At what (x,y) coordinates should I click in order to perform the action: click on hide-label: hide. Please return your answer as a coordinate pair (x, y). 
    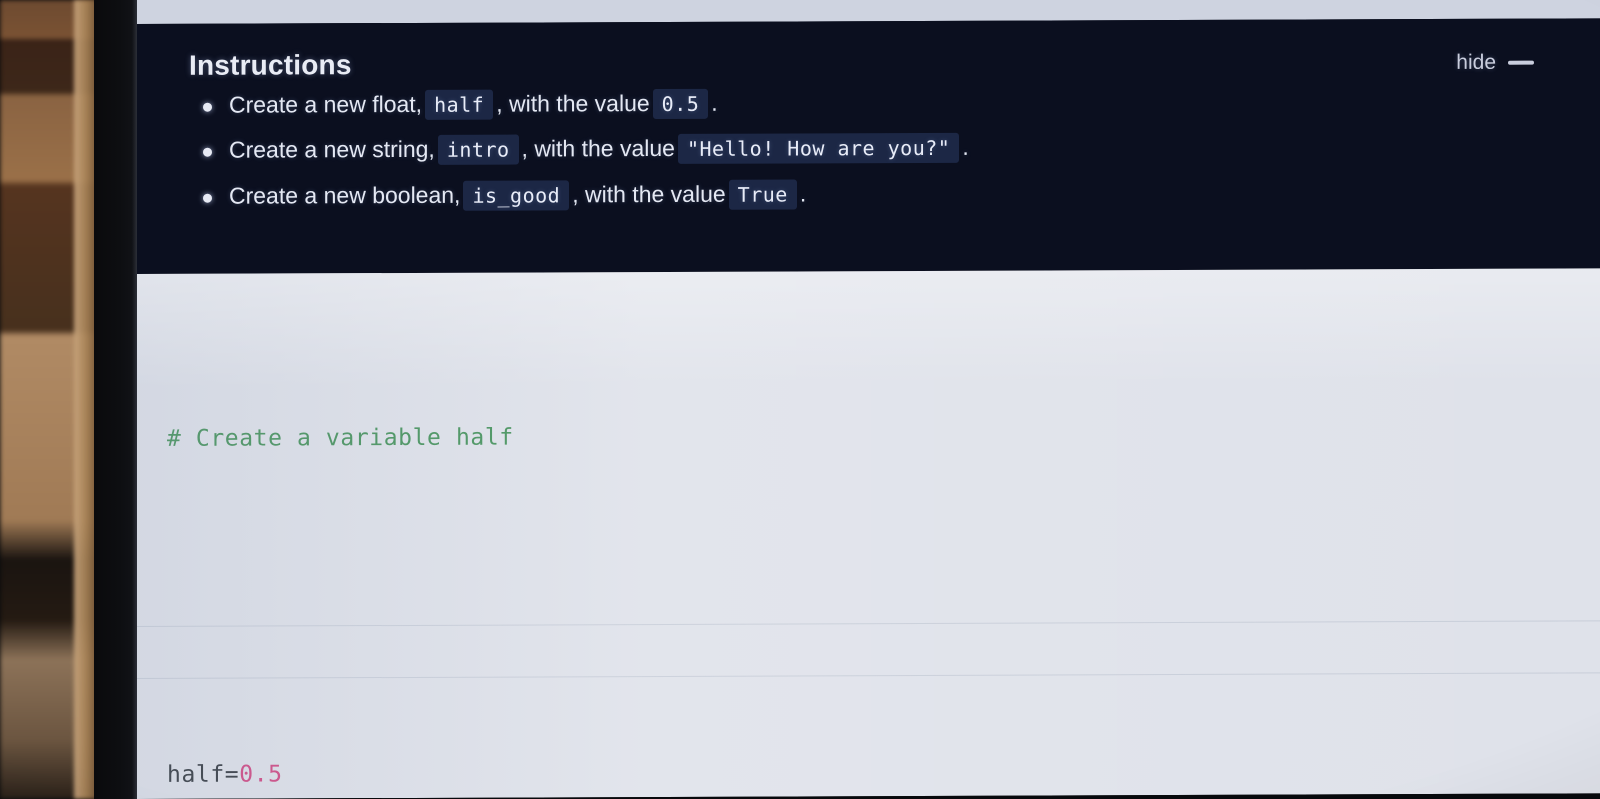
    Looking at the image, I should click on (1476, 62).